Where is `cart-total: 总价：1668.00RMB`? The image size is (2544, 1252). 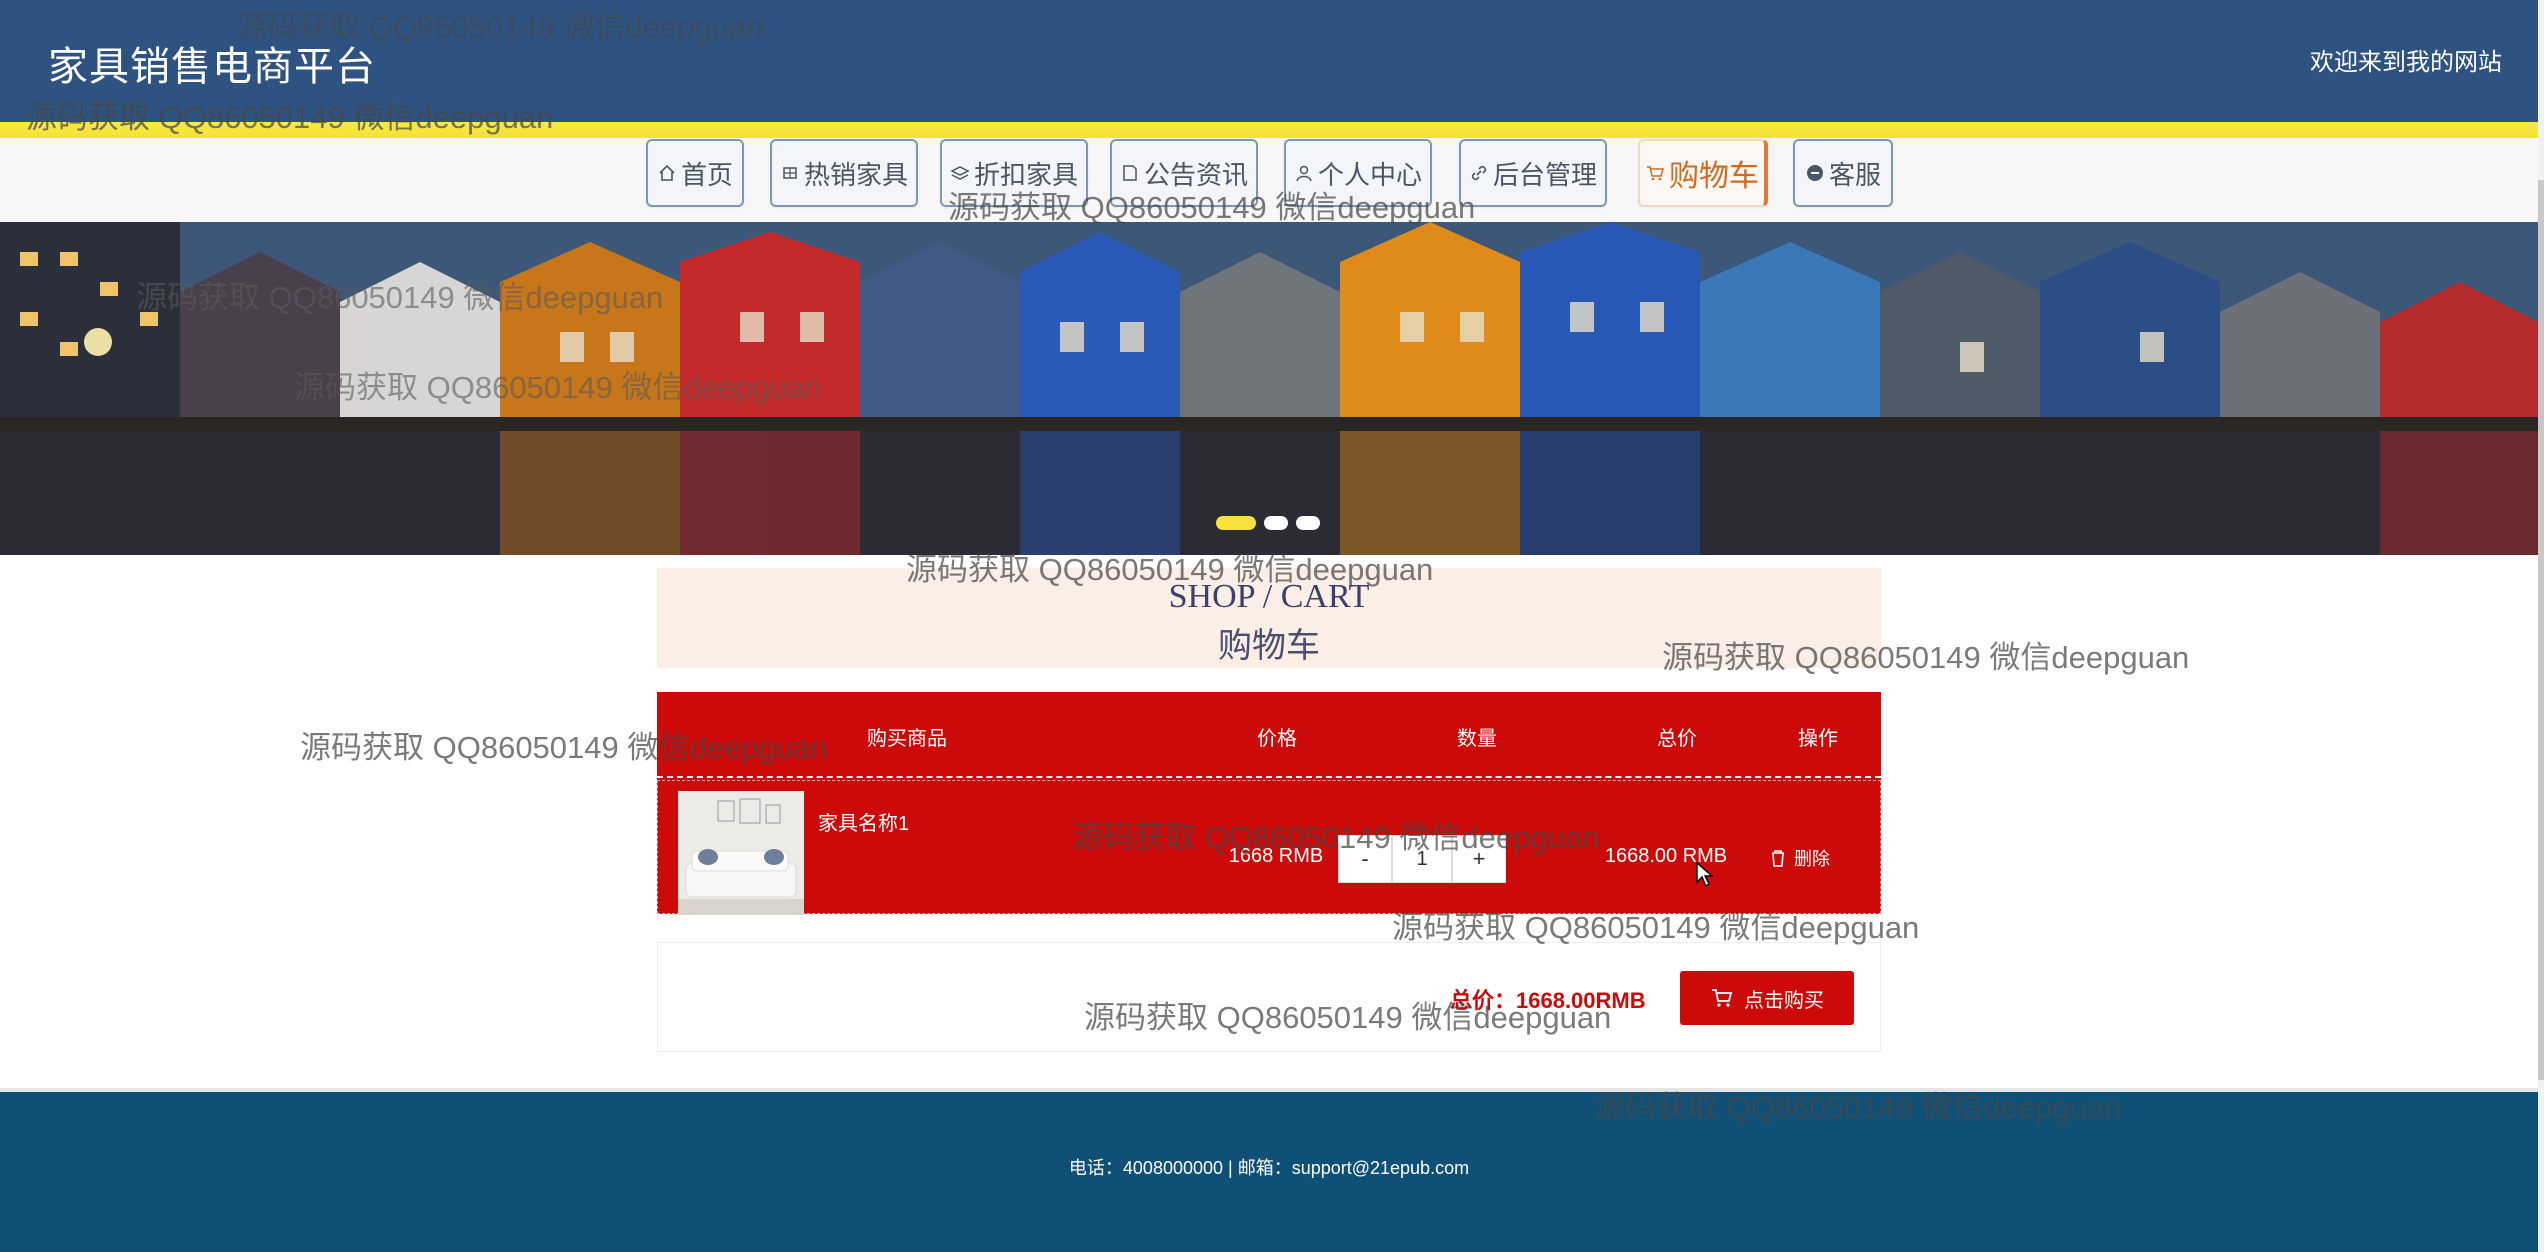 cart-total: 总价：1668.00RMB is located at coordinates (1548, 1000).